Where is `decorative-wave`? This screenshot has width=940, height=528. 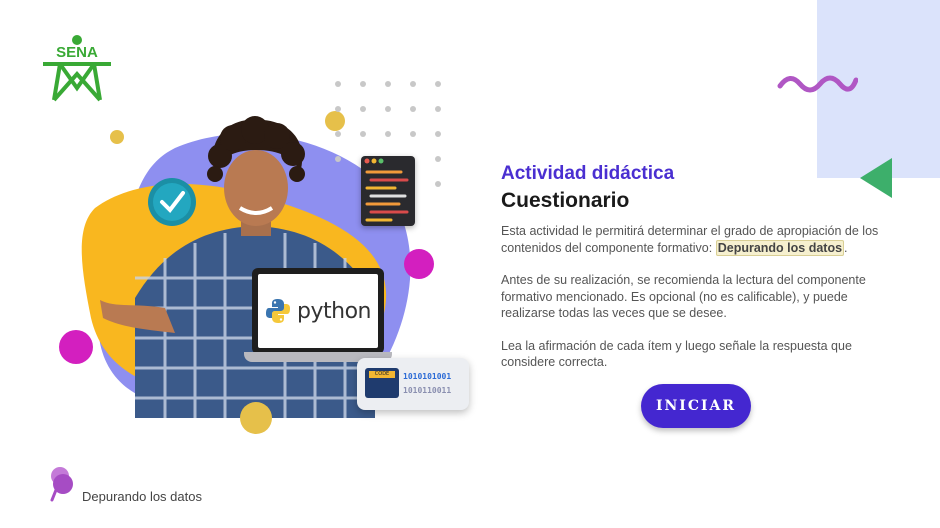 decorative-wave is located at coordinates (817, 84).